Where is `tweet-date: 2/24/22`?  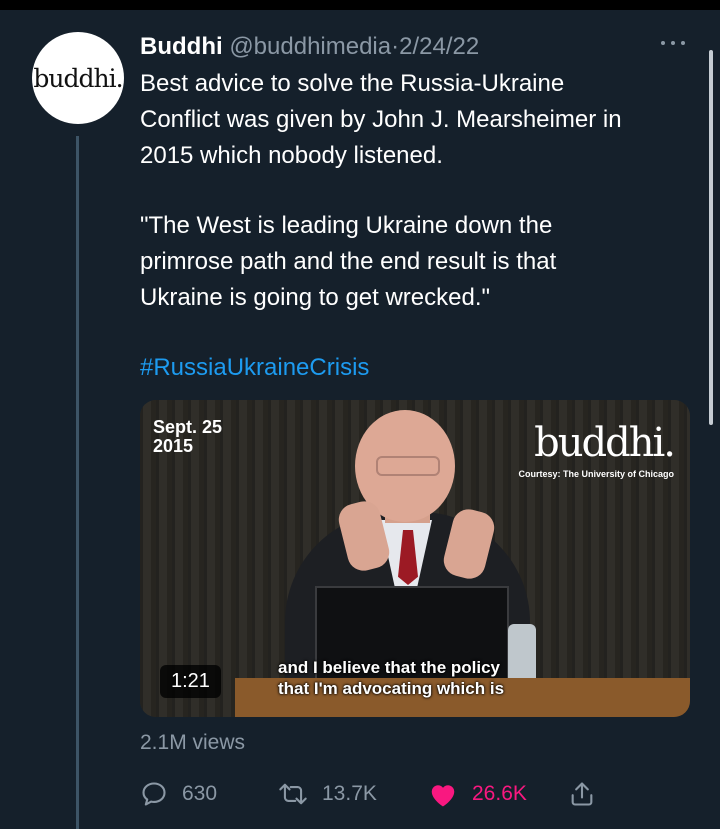
tweet-date: 2/24/22 is located at coordinates (439, 46).